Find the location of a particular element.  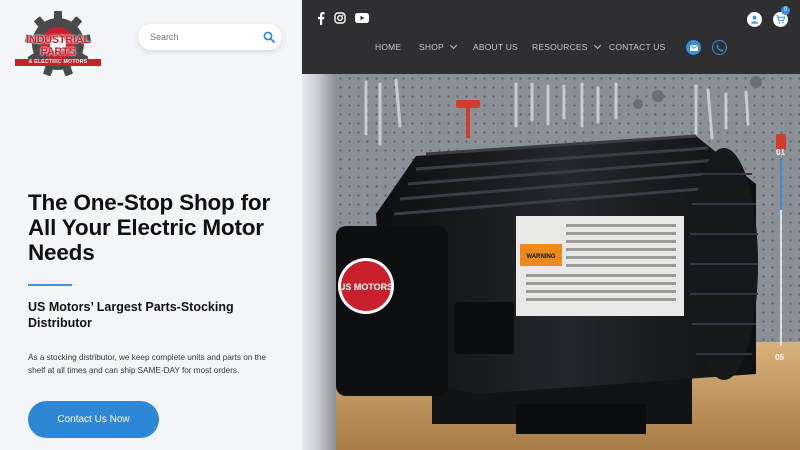

brand-logo: INDUSTRIAL PARTS & ELECTRIC MOTORS is located at coordinates (58, 43).